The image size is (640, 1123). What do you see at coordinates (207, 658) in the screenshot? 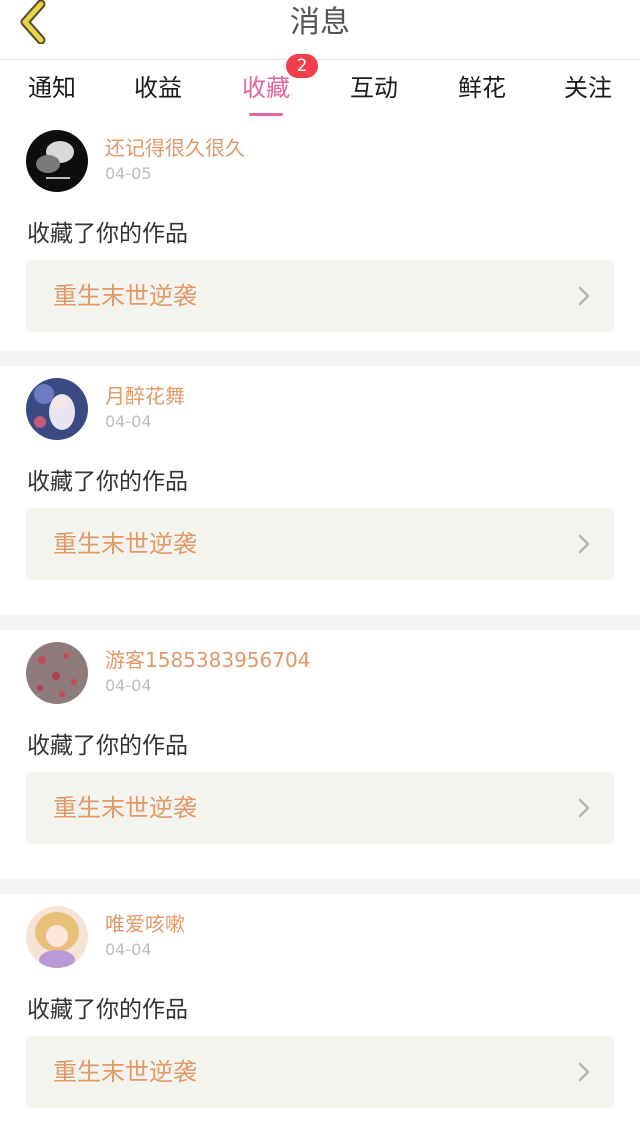
I see `username: 游客1585383956704` at bounding box center [207, 658].